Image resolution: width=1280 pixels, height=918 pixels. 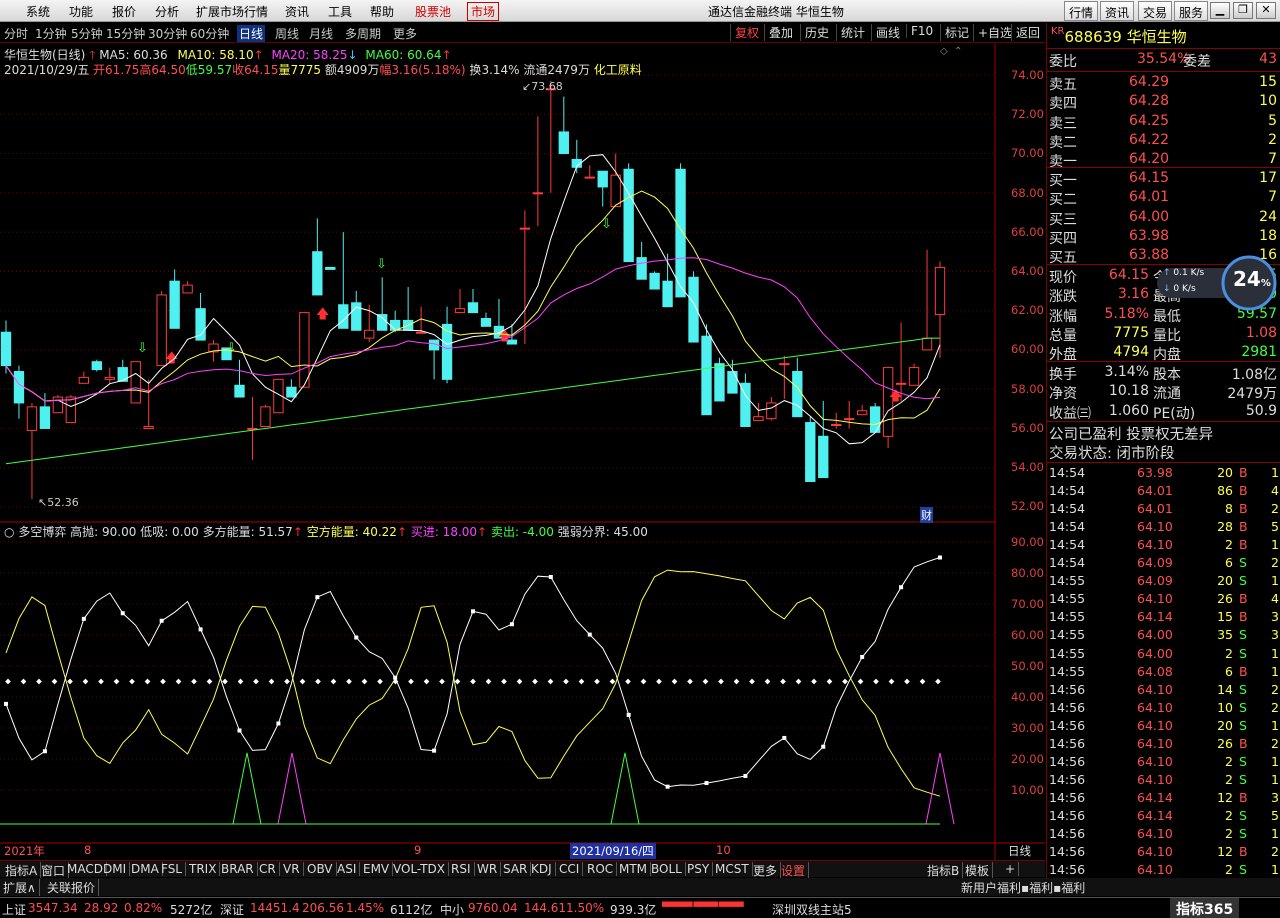 What do you see at coordinates (926, 515) in the screenshot?
I see `finance-badge: 财` at bounding box center [926, 515].